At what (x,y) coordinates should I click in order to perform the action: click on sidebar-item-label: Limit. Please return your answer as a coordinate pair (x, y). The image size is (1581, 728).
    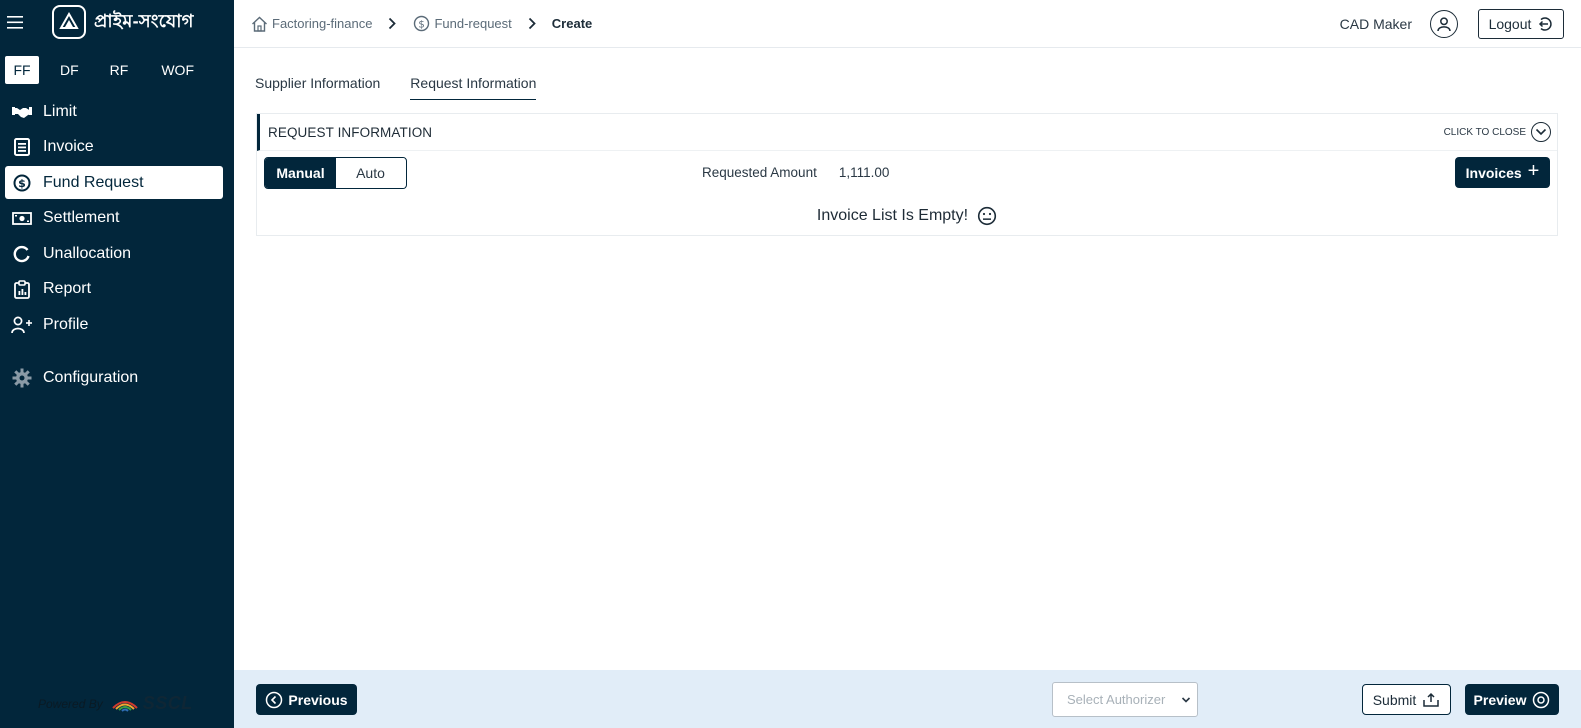
    Looking at the image, I should click on (60, 111).